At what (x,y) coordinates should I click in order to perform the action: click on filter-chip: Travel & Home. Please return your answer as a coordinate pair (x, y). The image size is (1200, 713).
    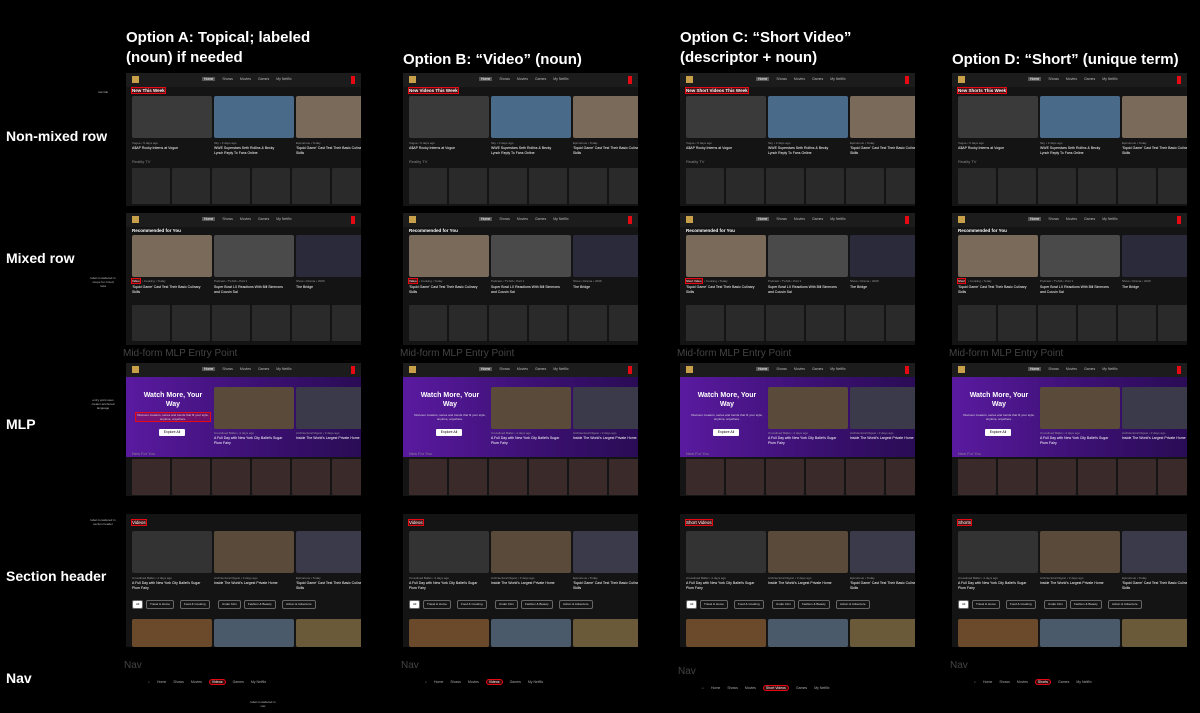
    Looking at the image, I should click on (986, 604).